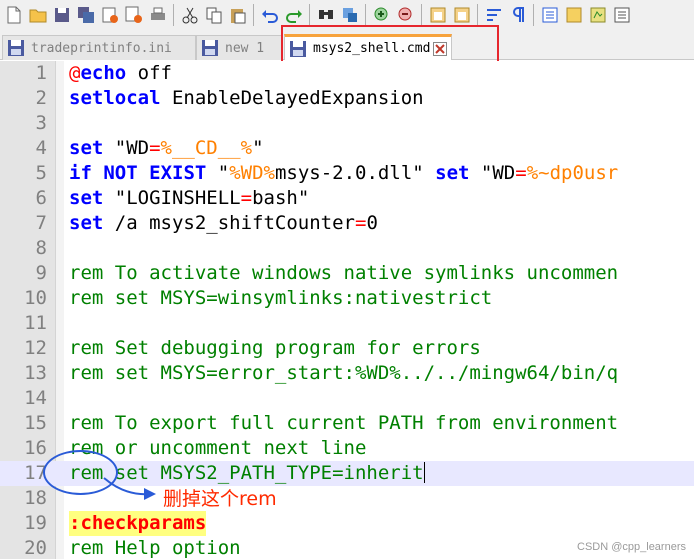 The image size is (694, 559). Describe the element at coordinates (597, 15) in the screenshot. I see `doc-map-icon` at that location.